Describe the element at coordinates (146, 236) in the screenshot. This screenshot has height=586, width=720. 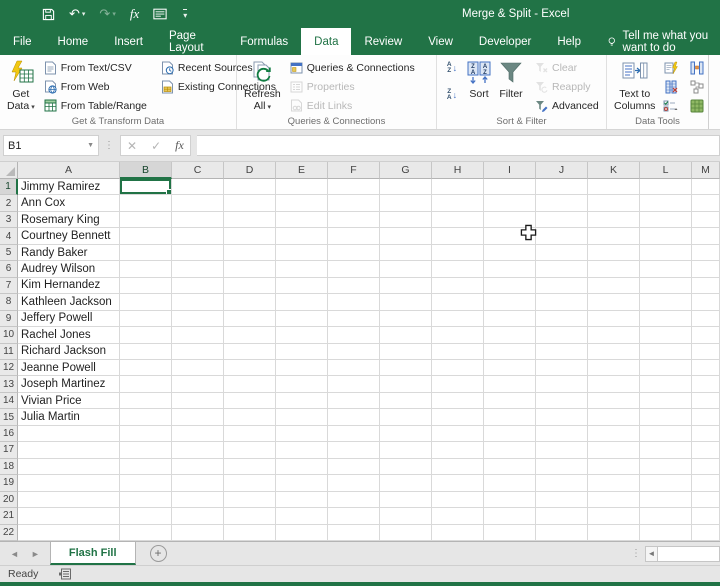
I see `cell-B4` at that location.